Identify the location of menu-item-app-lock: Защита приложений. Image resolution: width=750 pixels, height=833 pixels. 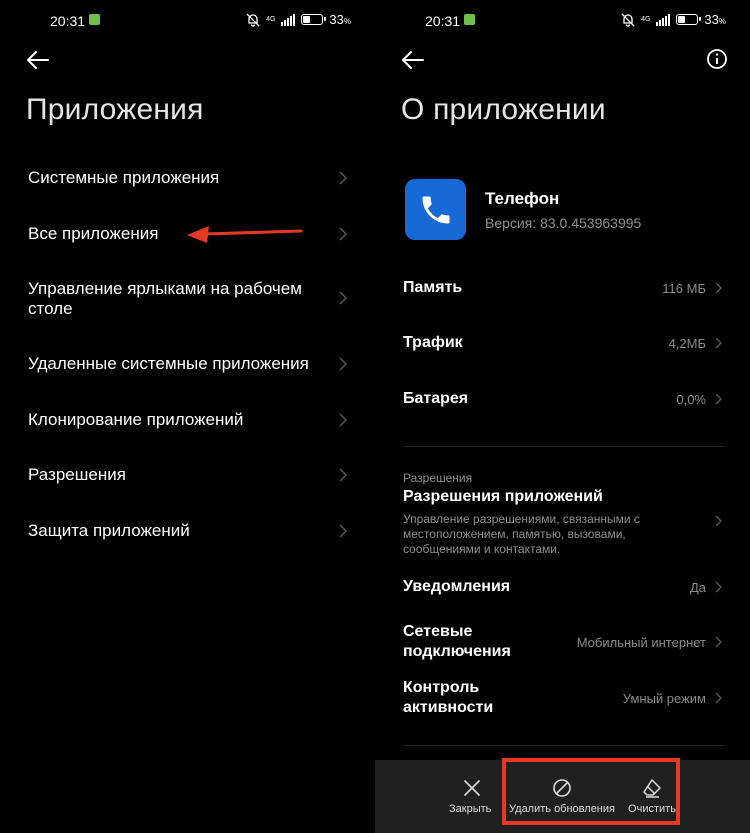
(189, 531).